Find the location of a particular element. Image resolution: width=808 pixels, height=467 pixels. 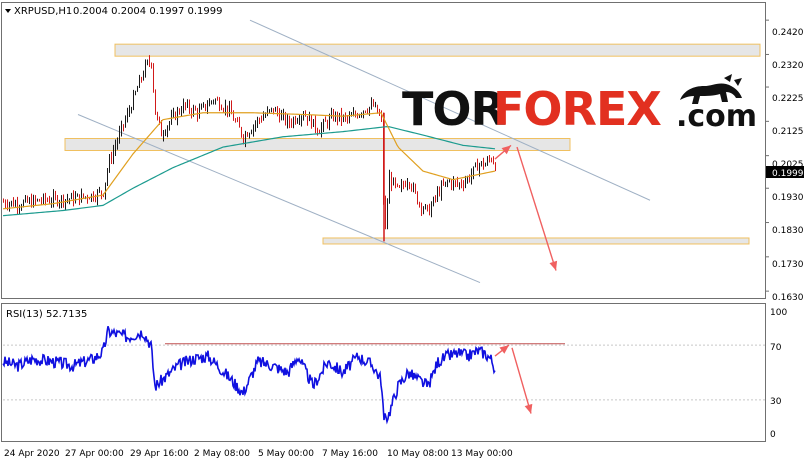

watermark-forex: FOREX is located at coordinates (577, 109).